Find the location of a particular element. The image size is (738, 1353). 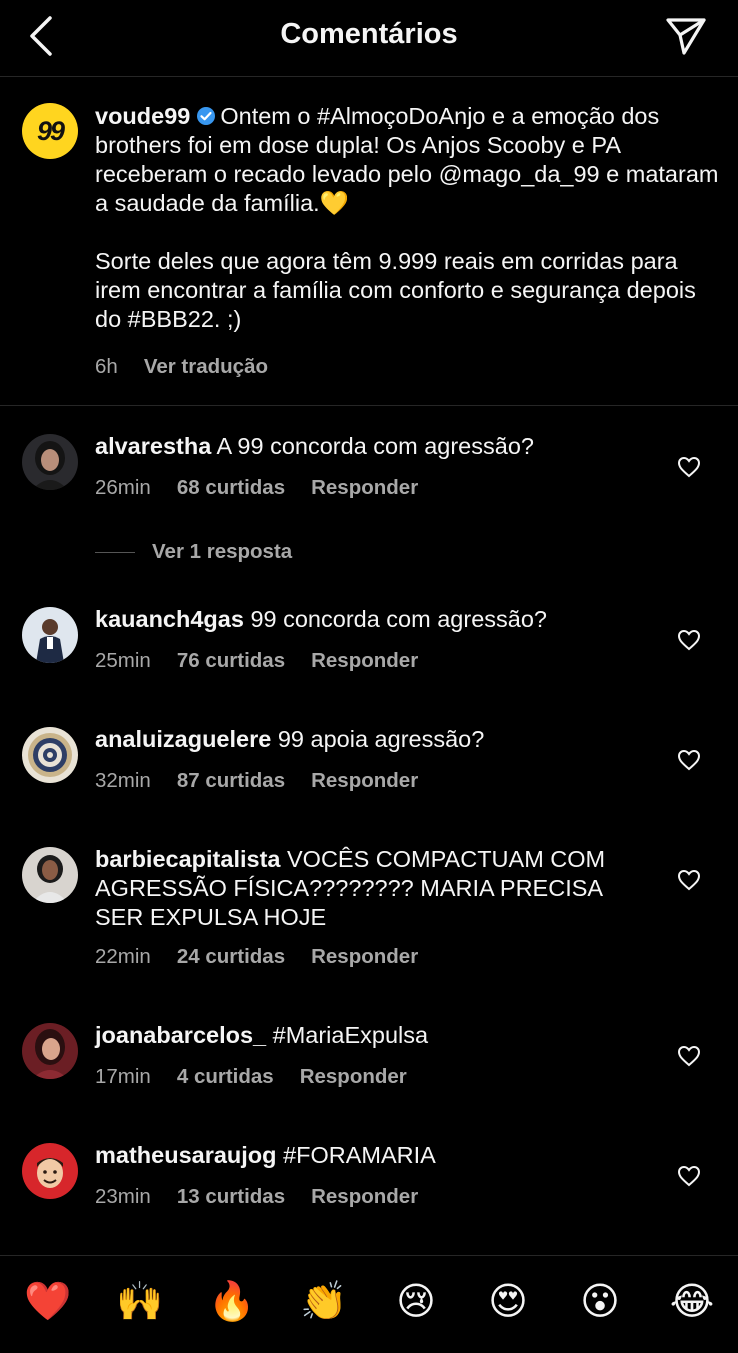

view-replies-button: Ver 1 resposta is located at coordinates (193, 552).